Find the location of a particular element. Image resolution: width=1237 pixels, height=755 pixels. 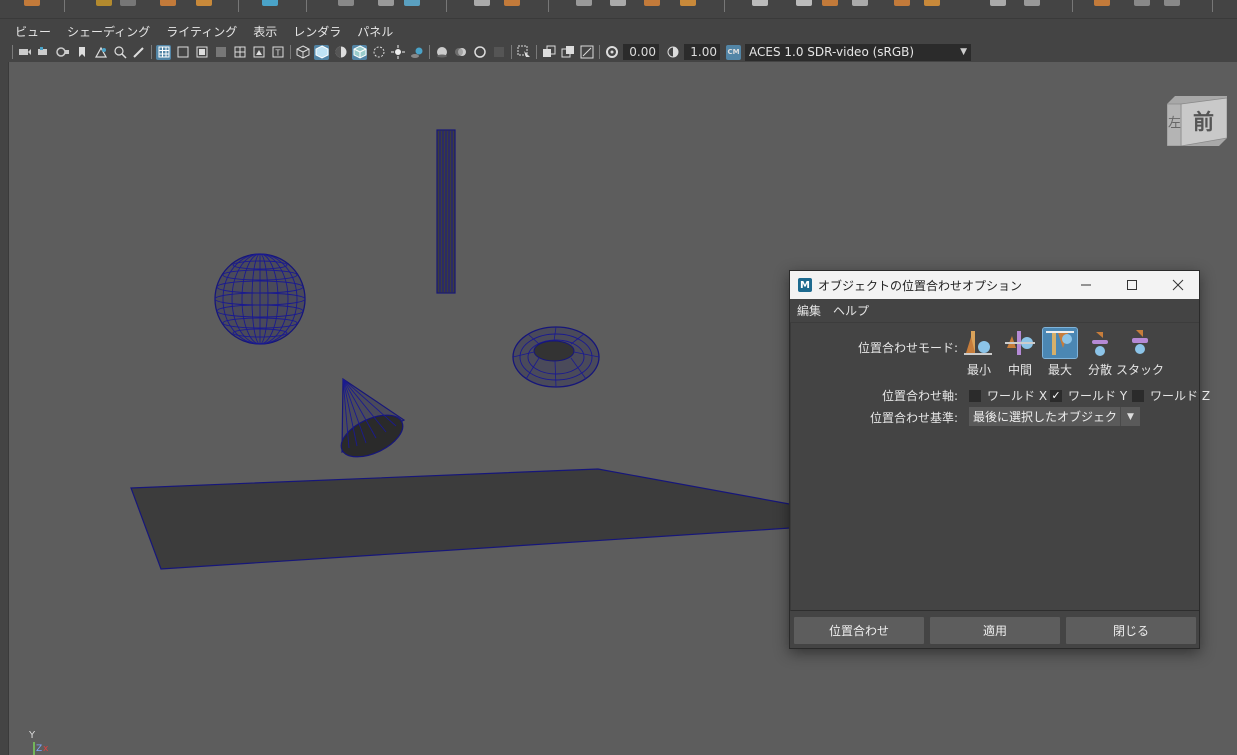

maximize-button is located at coordinates (1132, 285).